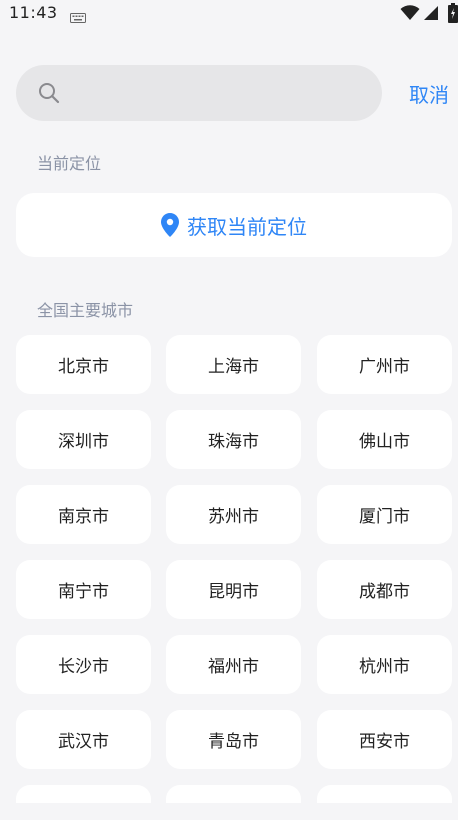  Describe the element at coordinates (384, 664) in the screenshot. I see `city-button-hangzhou: 杭州市` at that location.